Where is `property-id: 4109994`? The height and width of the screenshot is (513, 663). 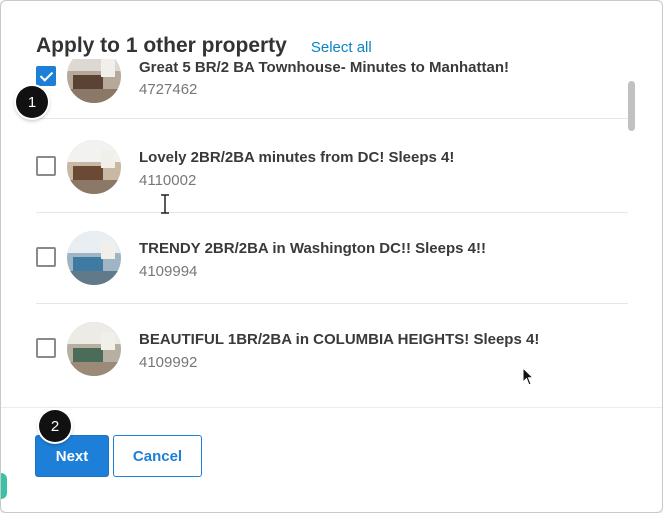 property-id: 4109994 is located at coordinates (168, 271).